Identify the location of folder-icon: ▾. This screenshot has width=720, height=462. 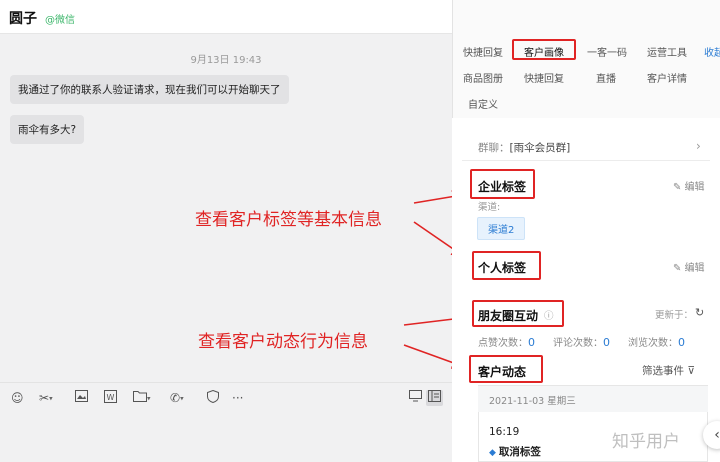
(142, 398).